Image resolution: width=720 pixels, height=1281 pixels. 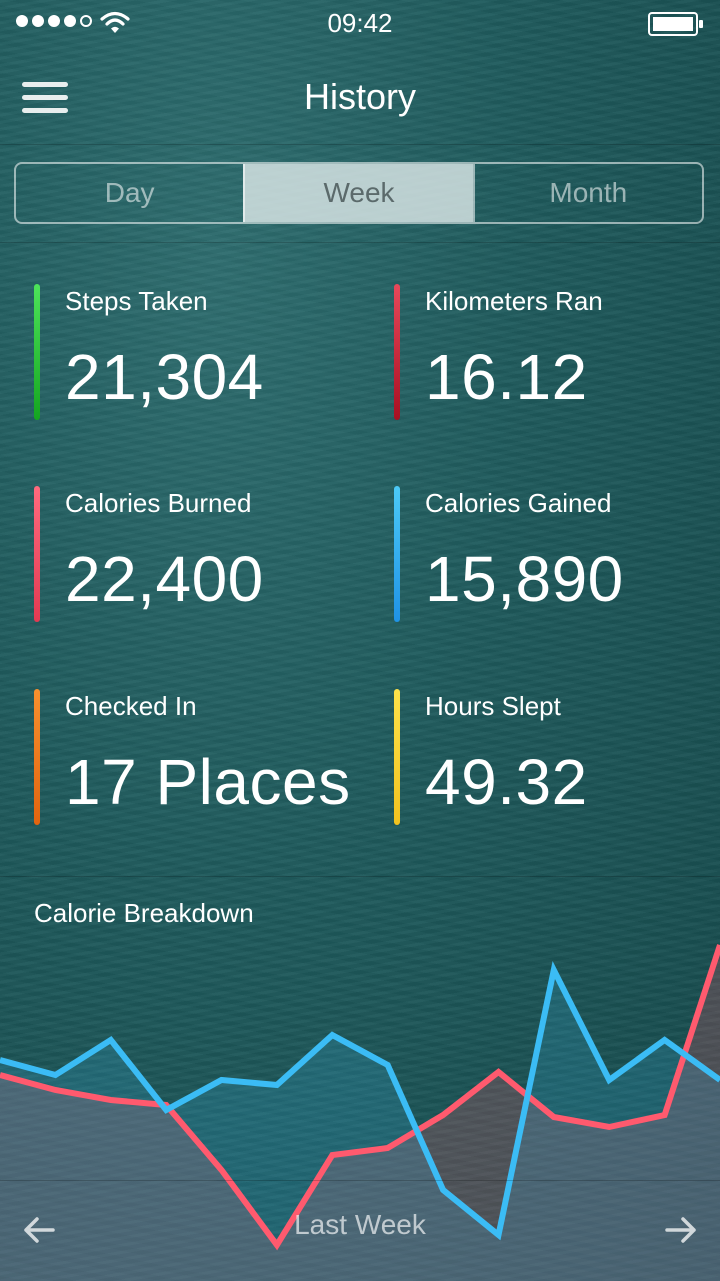 What do you see at coordinates (158, 503) in the screenshot?
I see `stat-label: Calories Burned` at bounding box center [158, 503].